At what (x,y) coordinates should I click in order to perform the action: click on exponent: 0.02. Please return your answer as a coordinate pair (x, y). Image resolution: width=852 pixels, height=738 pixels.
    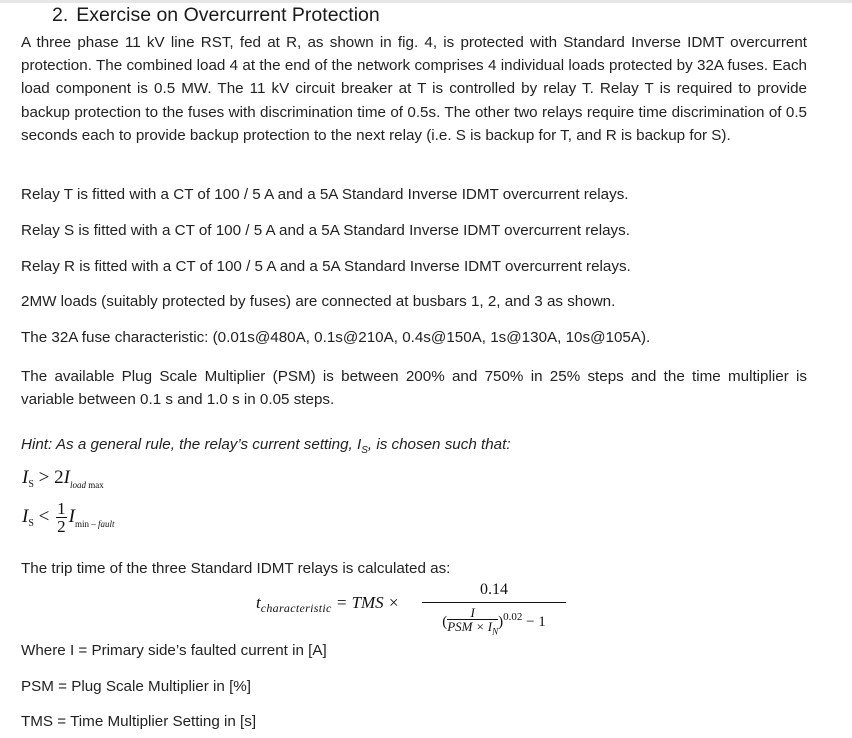
    Looking at the image, I should click on (513, 617).